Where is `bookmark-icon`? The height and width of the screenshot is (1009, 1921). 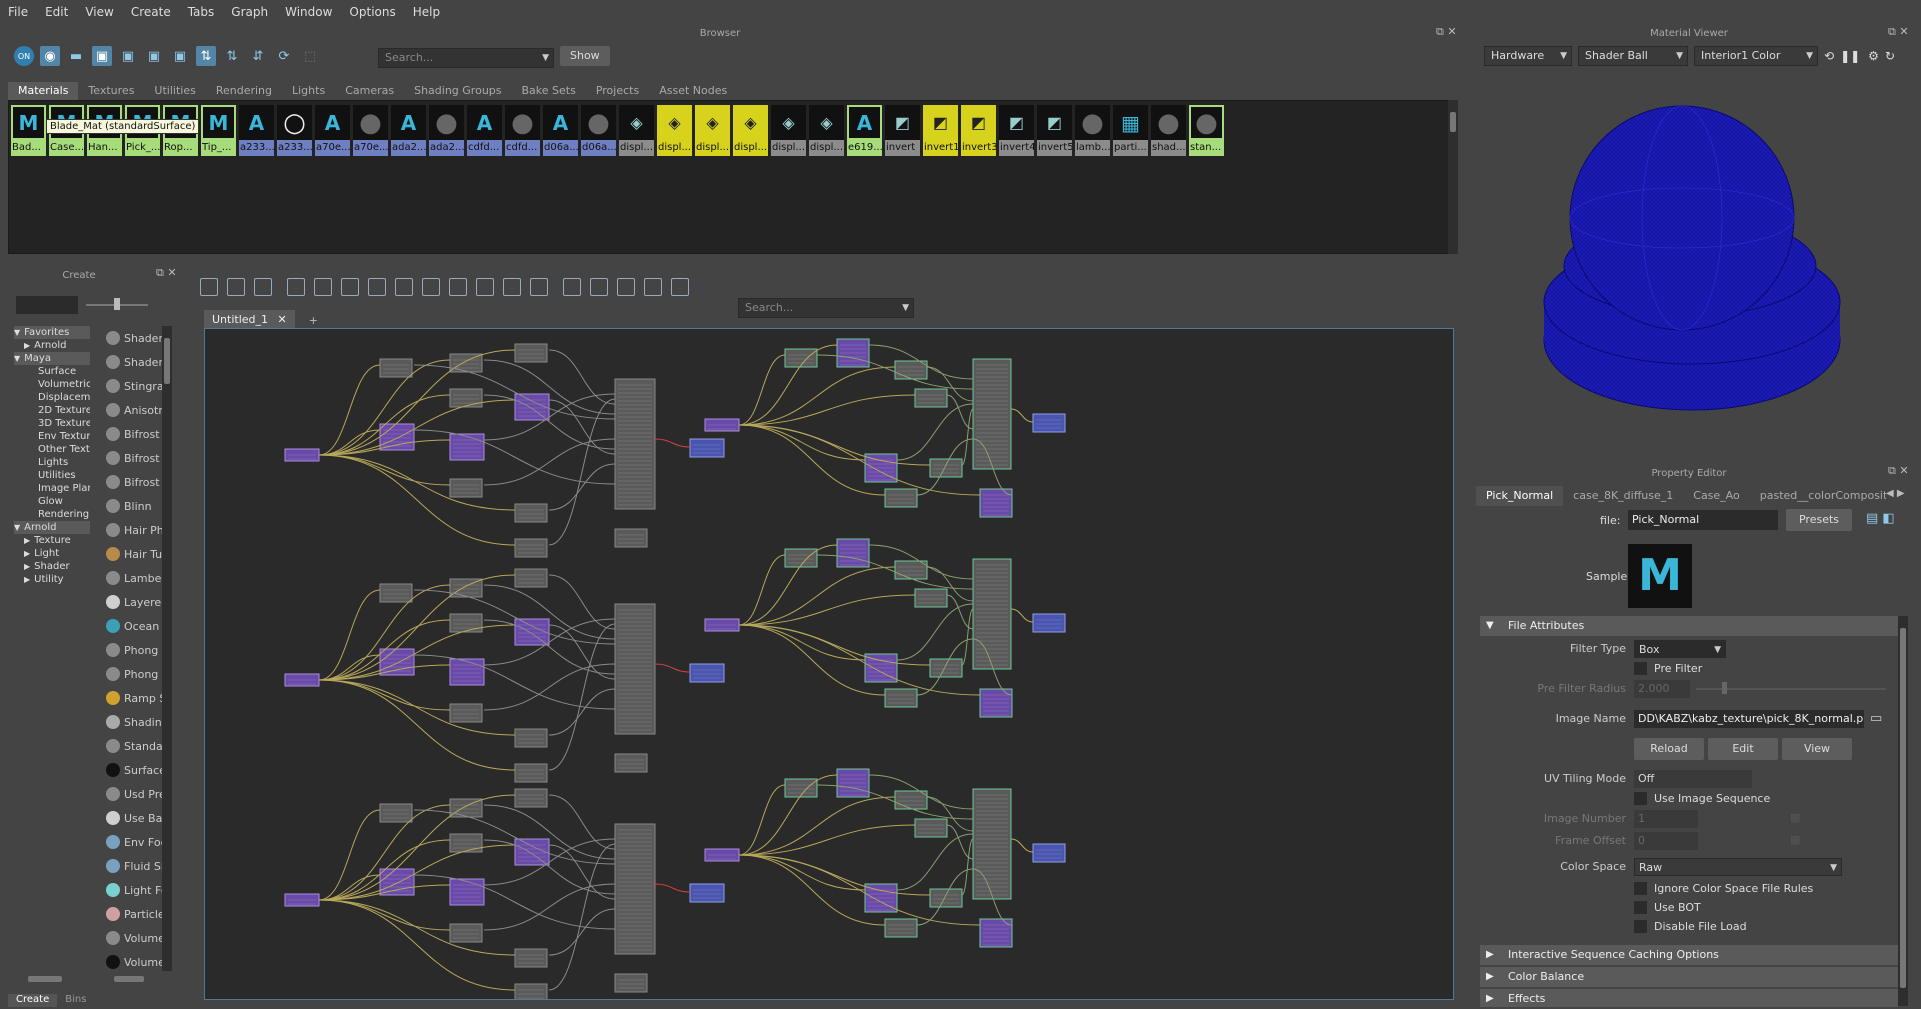
bookmark-icon is located at coordinates (680, 287).